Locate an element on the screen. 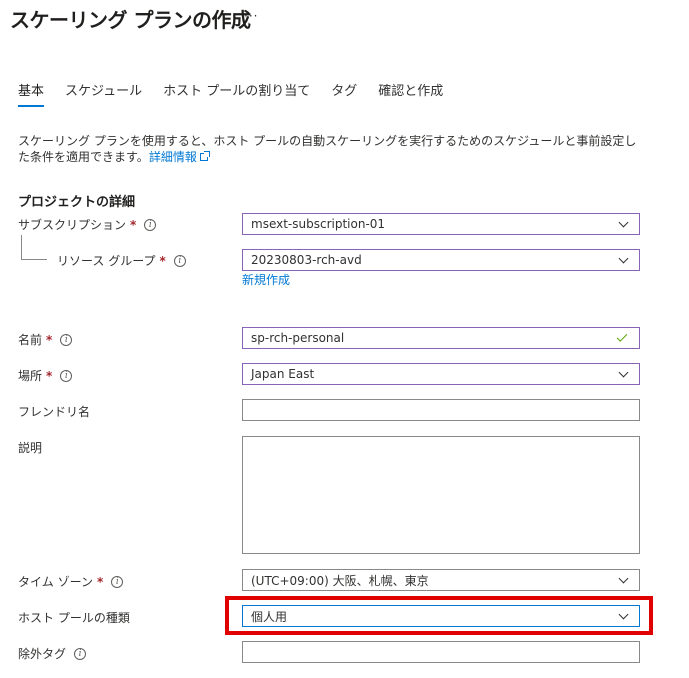 This screenshot has width=689, height=678. project-details-heading: プロジェクトの詳細 is located at coordinates (77, 202).